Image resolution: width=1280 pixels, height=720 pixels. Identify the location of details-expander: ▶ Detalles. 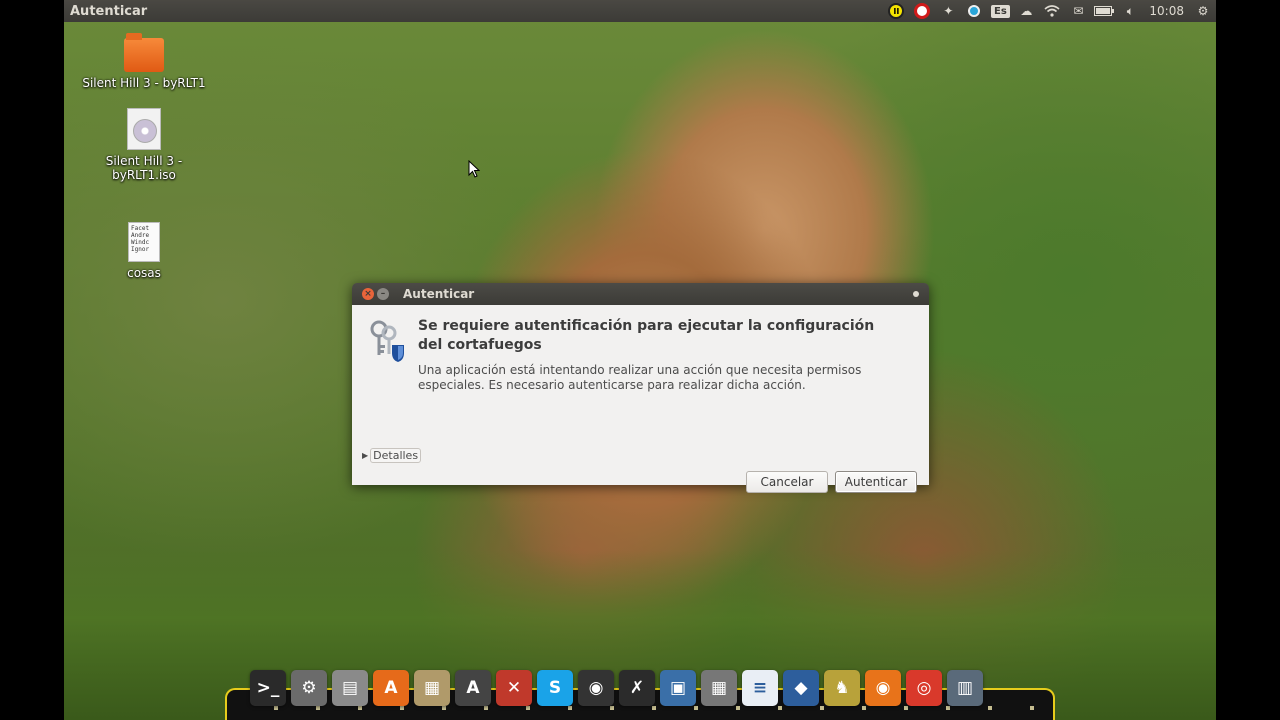
(392, 455).